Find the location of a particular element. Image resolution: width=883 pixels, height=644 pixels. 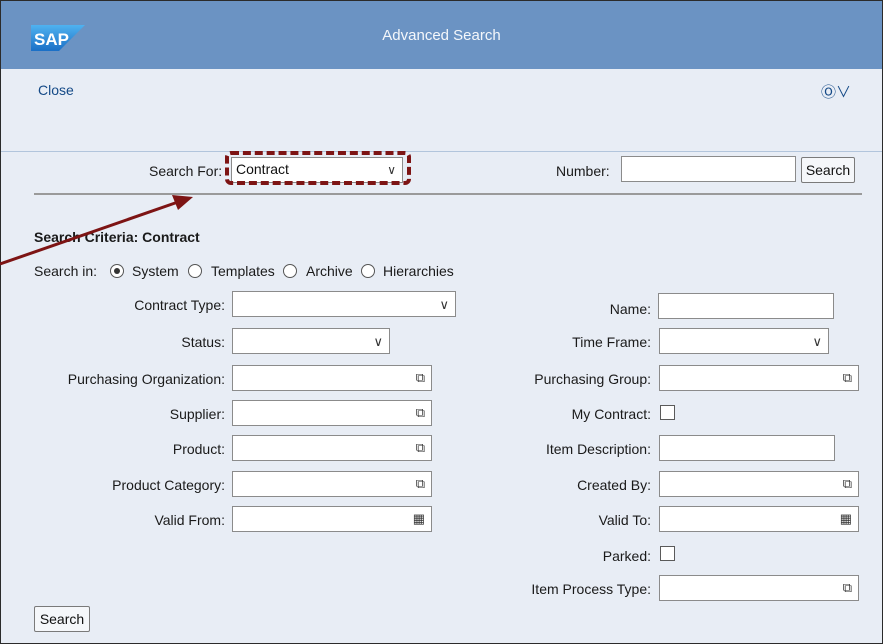

name-input is located at coordinates (746, 306).